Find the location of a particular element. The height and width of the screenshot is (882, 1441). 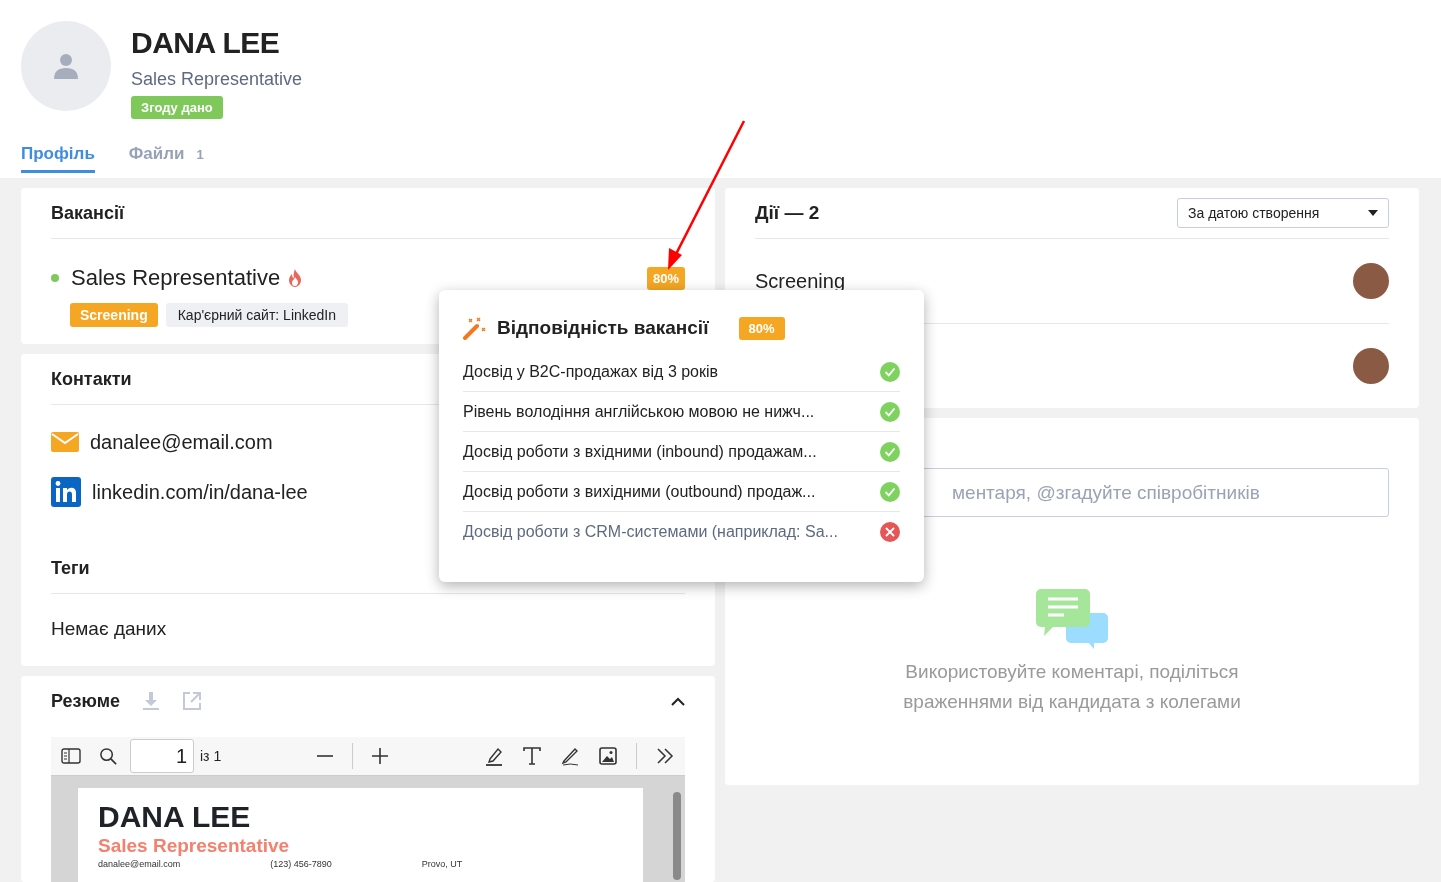

zoom-in-icon is located at coordinates (380, 756).